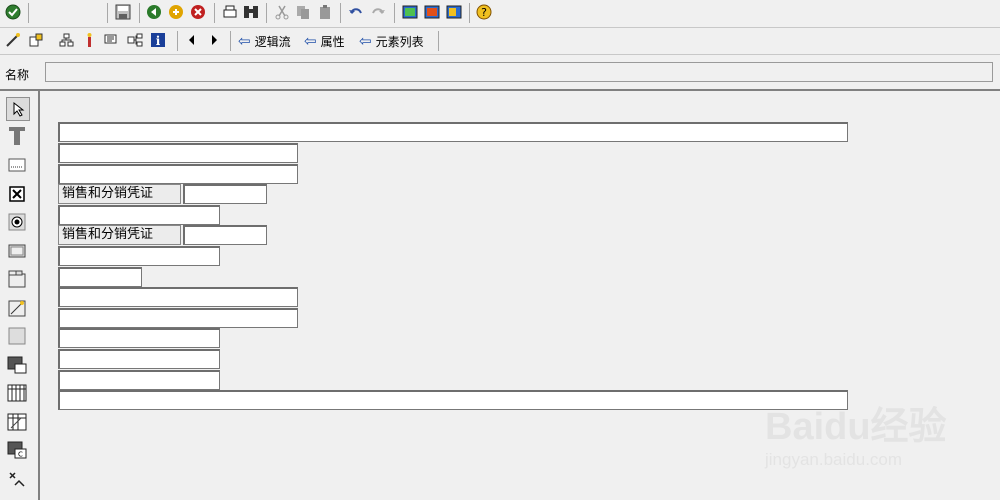  Describe the element at coordinates (17, 136) in the screenshot. I see `text-field-icon` at that location.